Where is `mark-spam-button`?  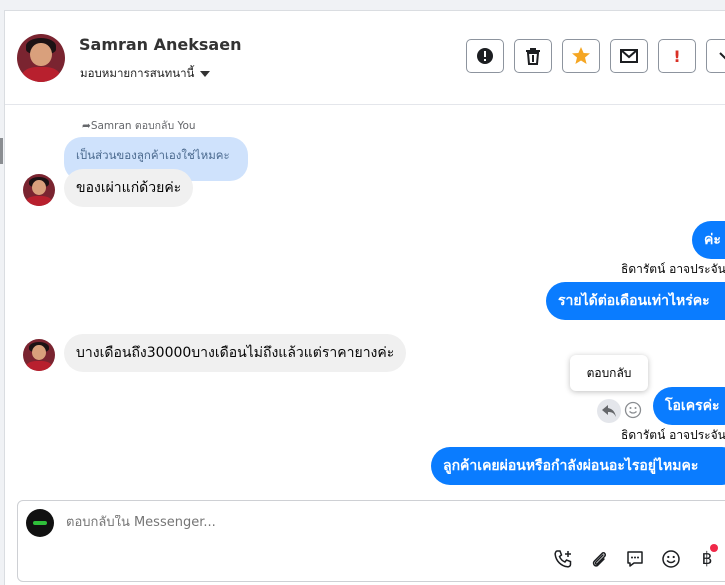 mark-spam-button is located at coordinates (485, 56).